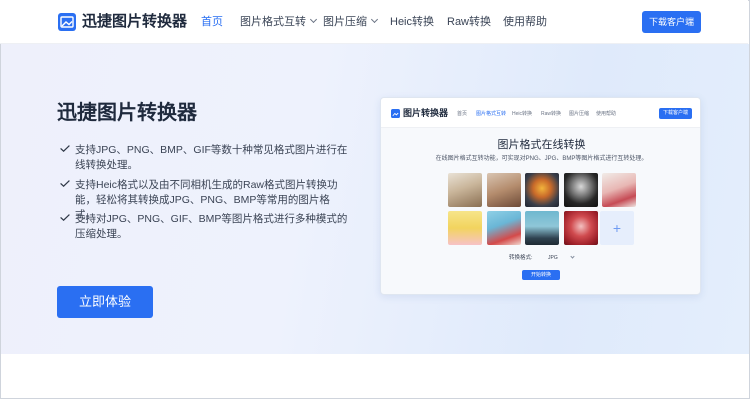 The image size is (750, 399). What do you see at coordinates (127, 113) in the screenshot?
I see `hero-title: 迅捷图片转换器` at bounding box center [127, 113].